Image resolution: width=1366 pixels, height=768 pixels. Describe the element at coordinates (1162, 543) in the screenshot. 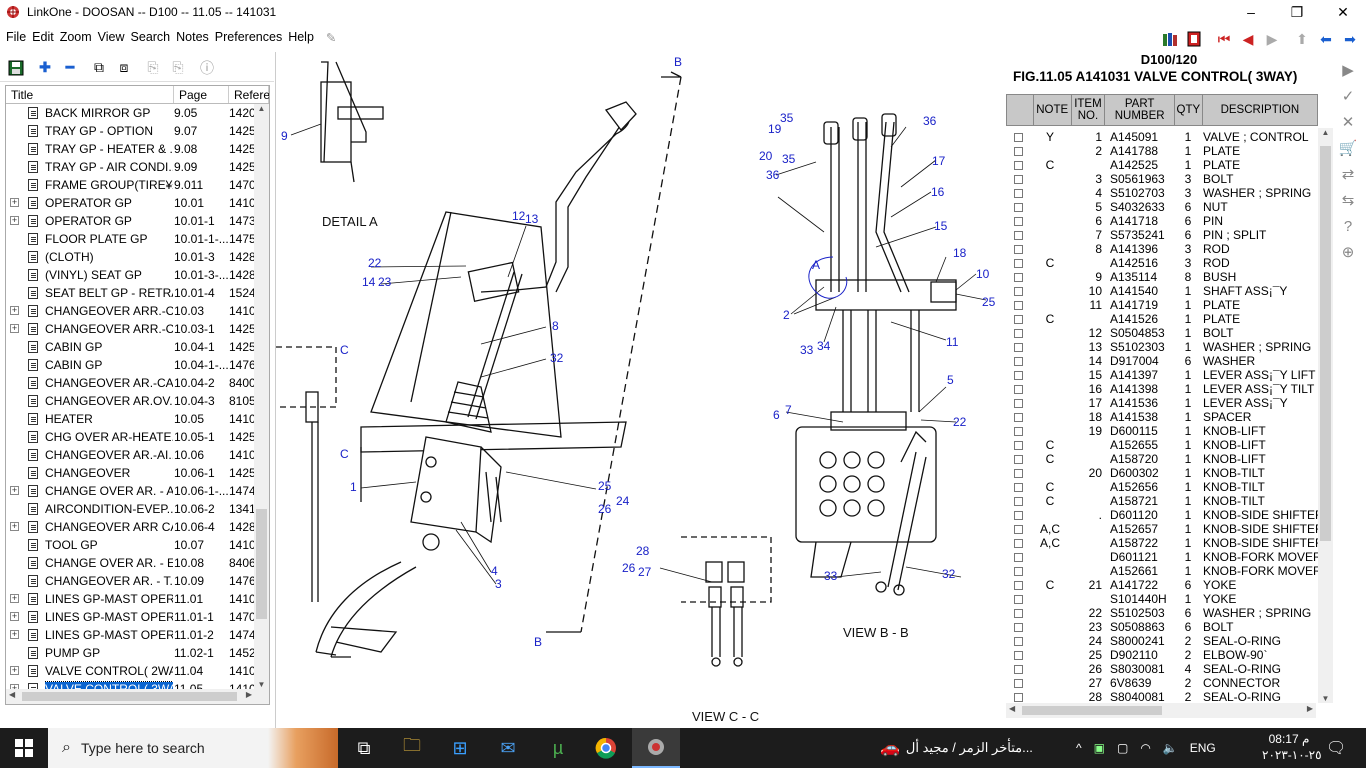

I see `parts-row: A,C A158722 1 KNOB-SIDE SHIFTER` at that location.